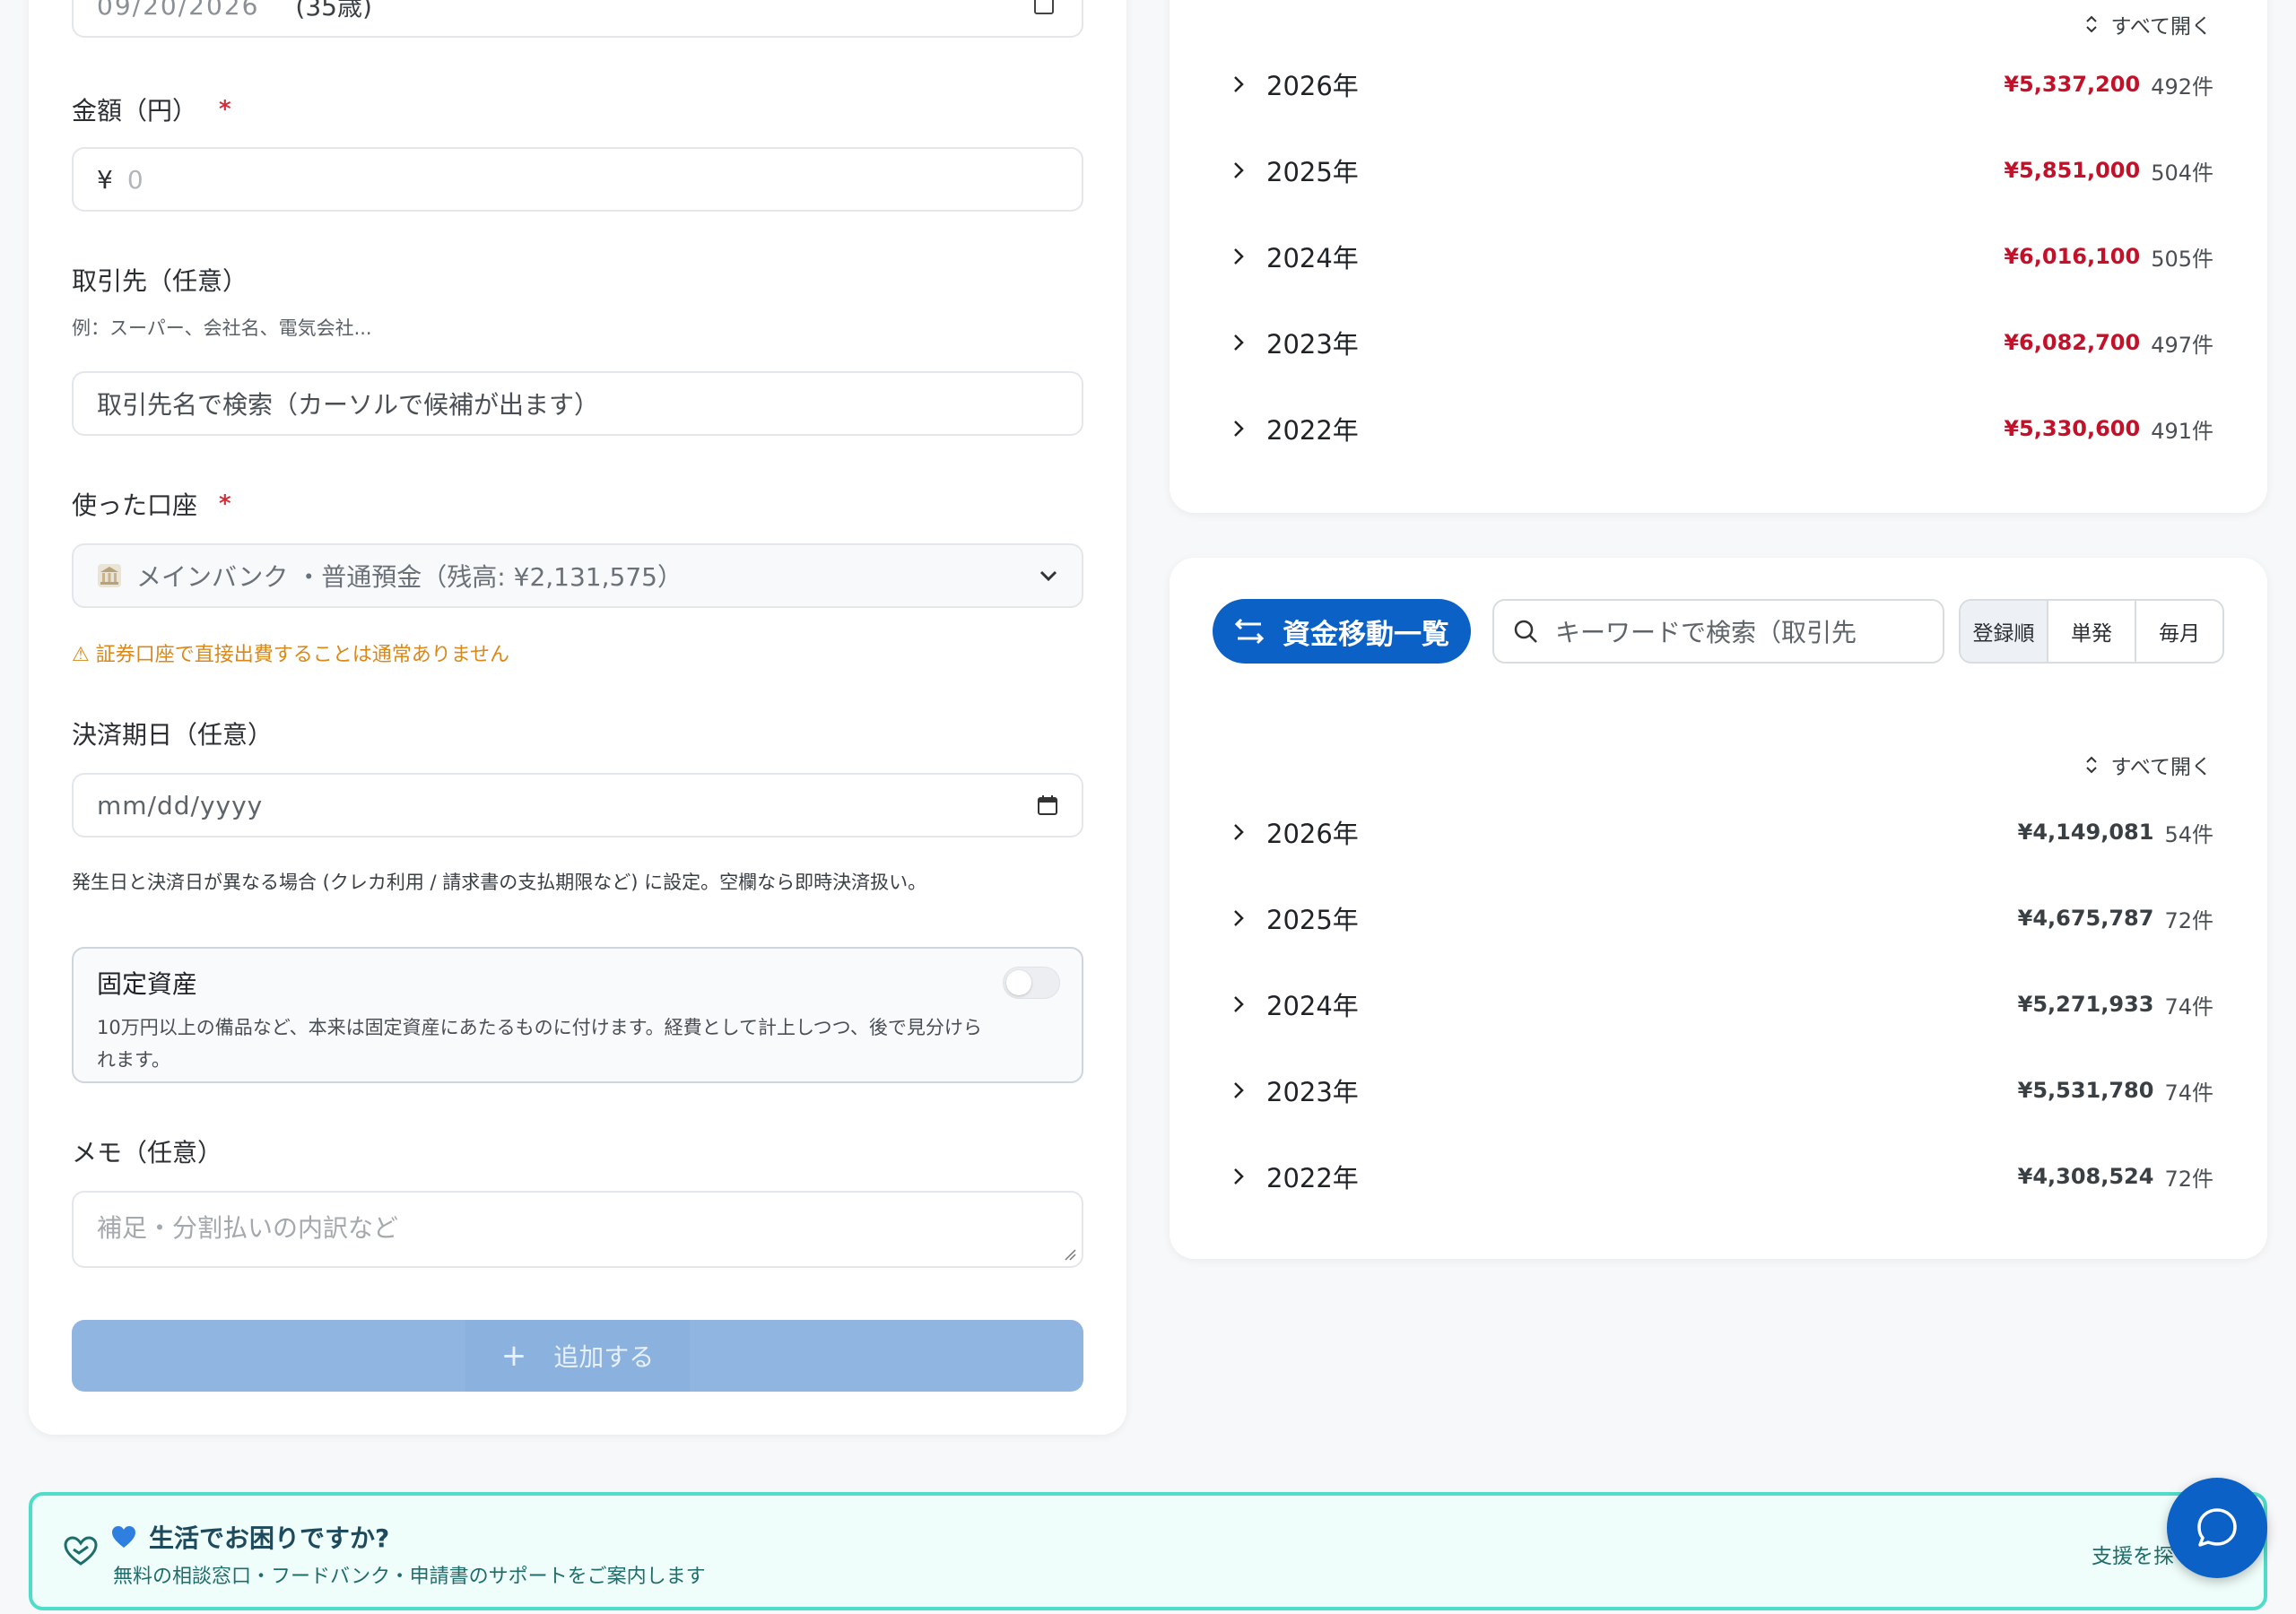 Image resolution: width=2296 pixels, height=1614 pixels. I want to click on year-row-2023: 2023年 ¥6,082,700 497件, so click(1722, 342).